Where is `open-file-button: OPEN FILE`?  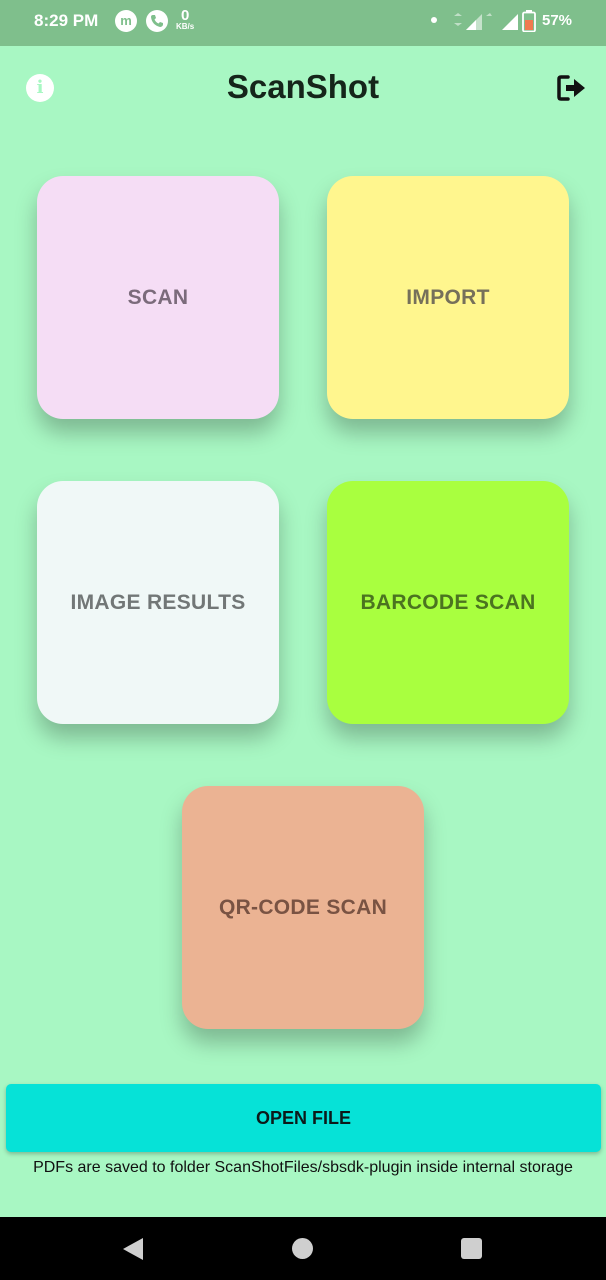 open-file-button: OPEN FILE is located at coordinates (303, 1118).